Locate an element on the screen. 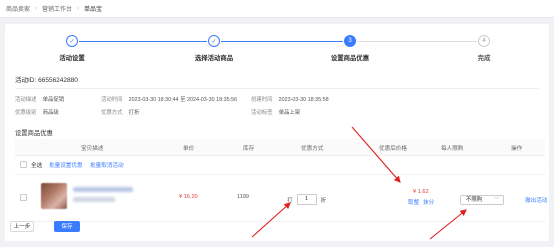 This screenshot has width=554, height=247. step-2: ✓ 选择活动商品 is located at coordinates (214, 48).